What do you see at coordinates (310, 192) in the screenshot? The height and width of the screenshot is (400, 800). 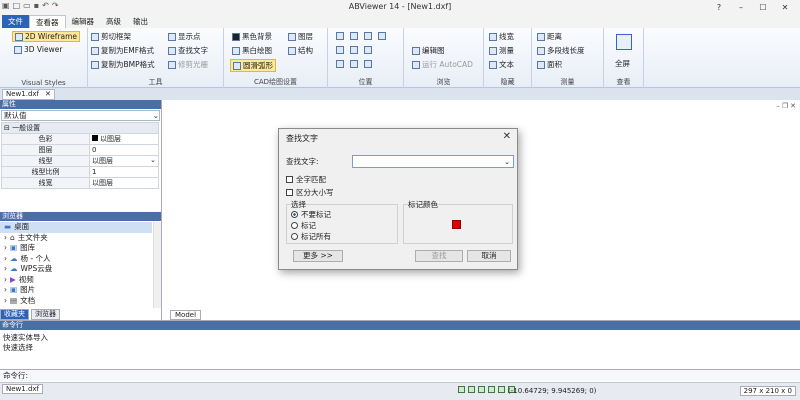 I see `match-case-checkbox: 区分大小写` at bounding box center [310, 192].